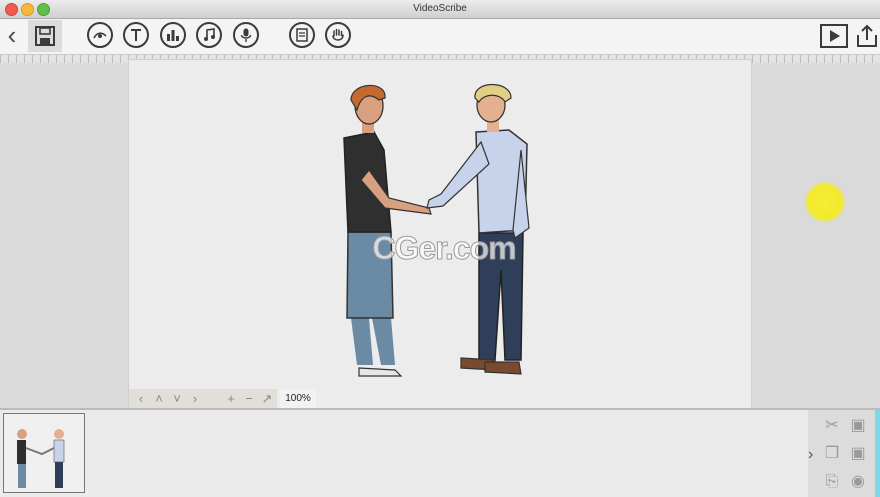  What do you see at coordinates (834, 36) in the screenshot?
I see `play-icon` at bounding box center [834, 36].